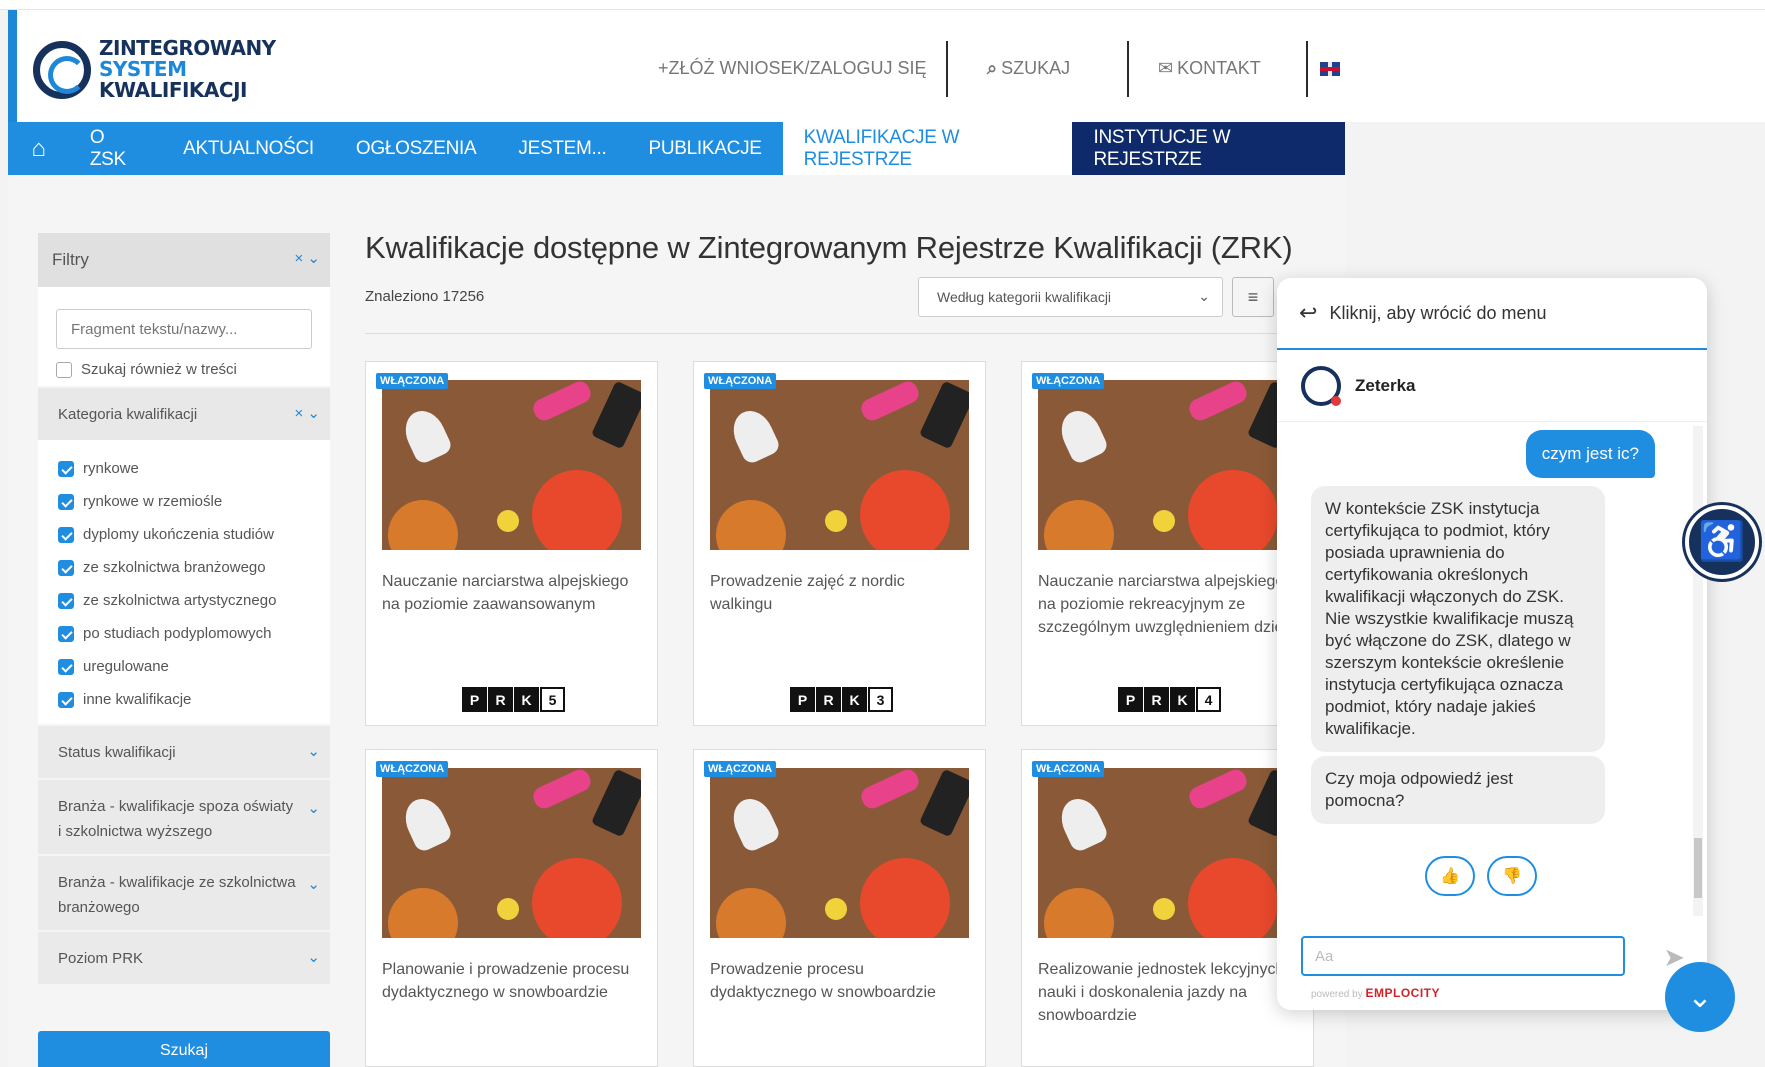 This screenshot has width=1765, height=1067. Describe the element at coordinates (1036, 68) in the screenshot. I see `search-link-label: SZUKAJ` at that location.